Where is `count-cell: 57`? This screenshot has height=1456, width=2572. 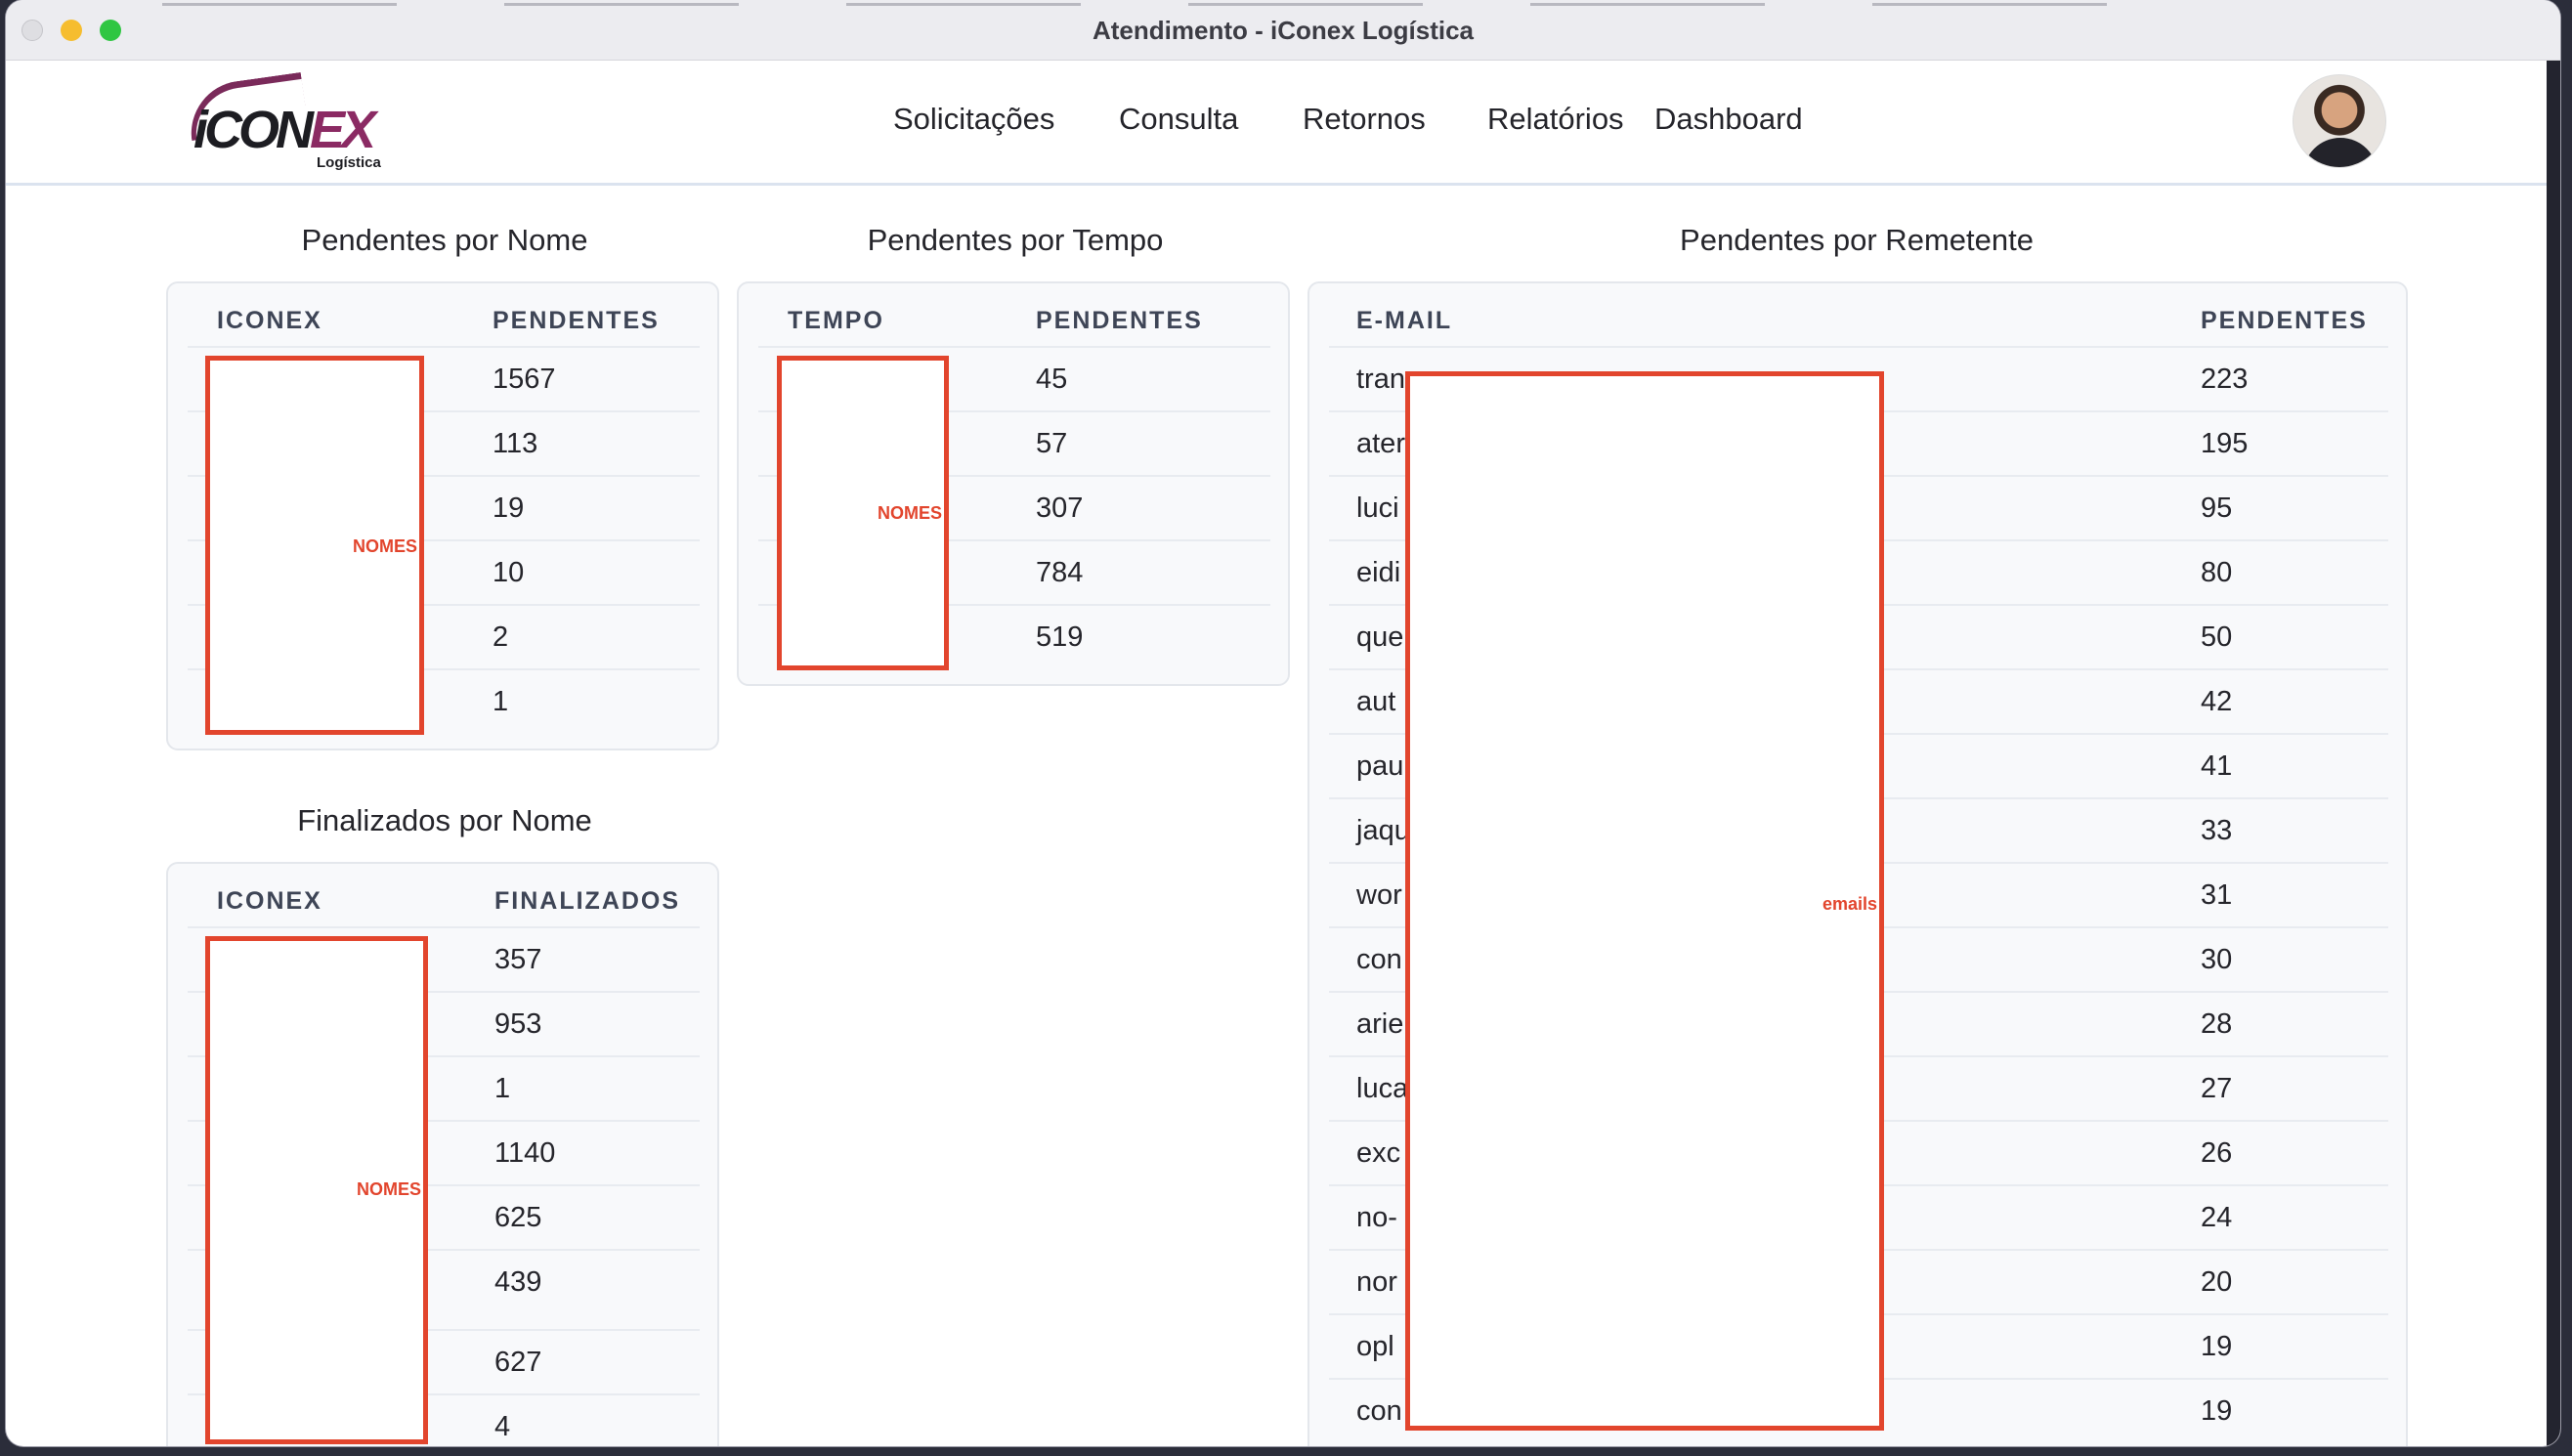 count-cell: 57 is located at coordinates (1052, 443).